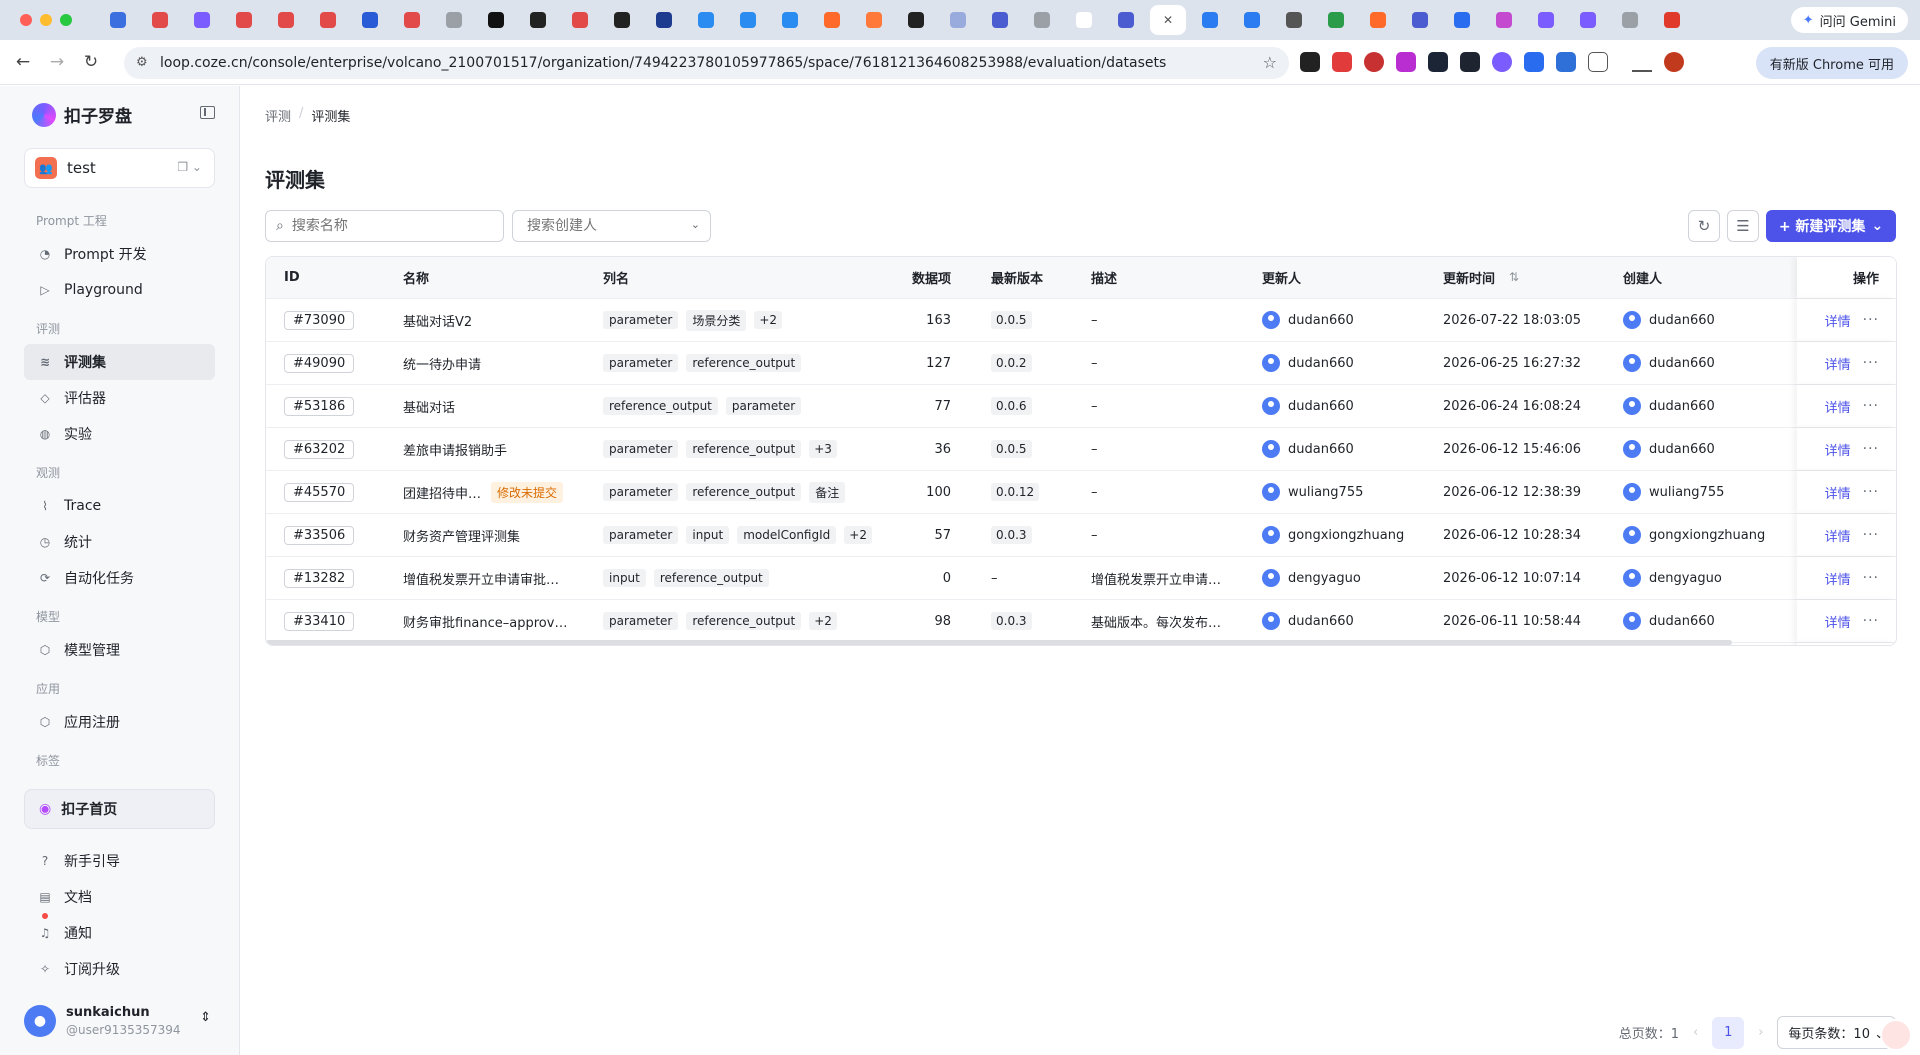 Image resolution: width=1920 pixels, height=1055 pixels. What do you see at coordinates (119, 434) in the screenshot?
I see `sidebar-item-experiment: ◍ 实验` at bounding box center [119, 434].